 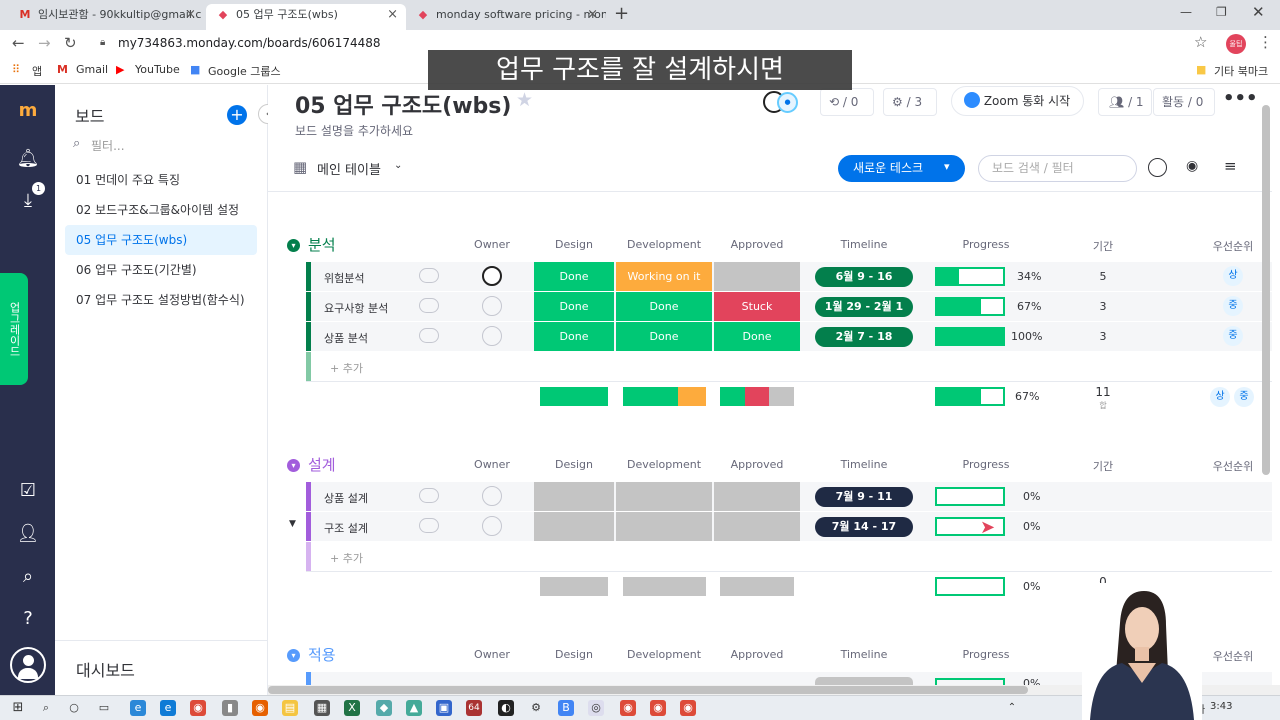 What do you see at coordinates (157, 69) in the screenshot?
I see `bookmark-youtube: YouTube` at bounding box center [157, 69].